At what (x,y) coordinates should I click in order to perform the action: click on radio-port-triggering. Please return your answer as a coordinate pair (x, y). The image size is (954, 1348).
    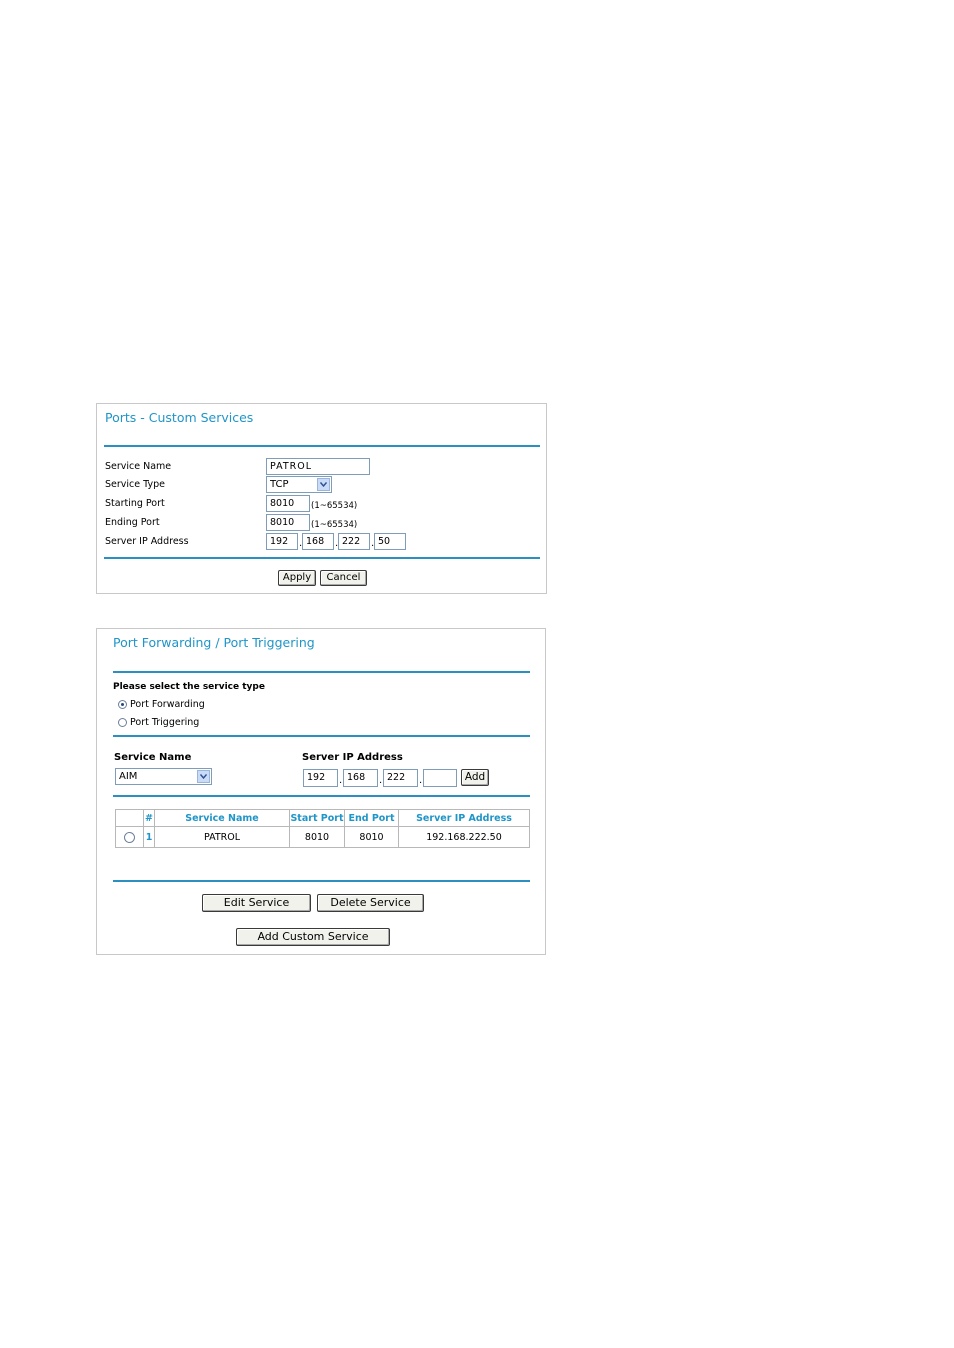
    Looking at the image, I should click on (122, 722).